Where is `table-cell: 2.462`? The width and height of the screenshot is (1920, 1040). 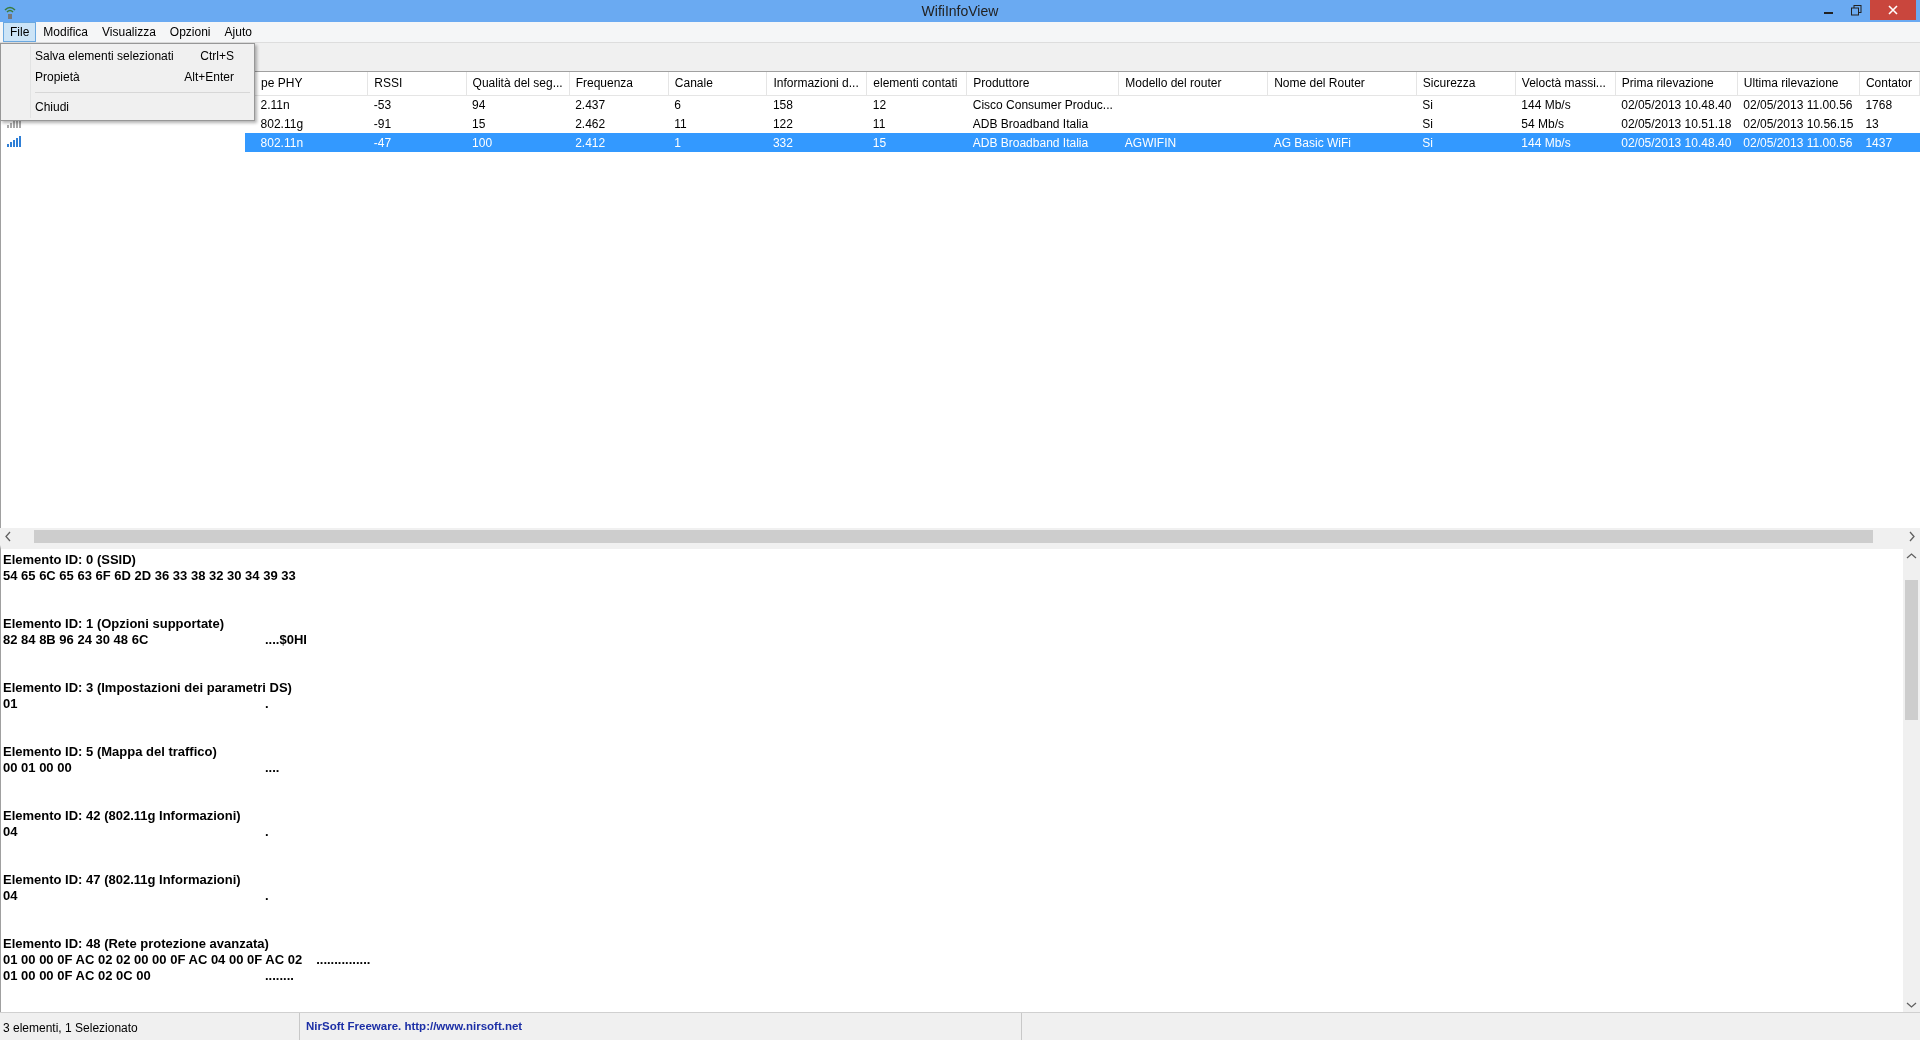
table-cell: 2.462 is located at coordinates (619, 123).